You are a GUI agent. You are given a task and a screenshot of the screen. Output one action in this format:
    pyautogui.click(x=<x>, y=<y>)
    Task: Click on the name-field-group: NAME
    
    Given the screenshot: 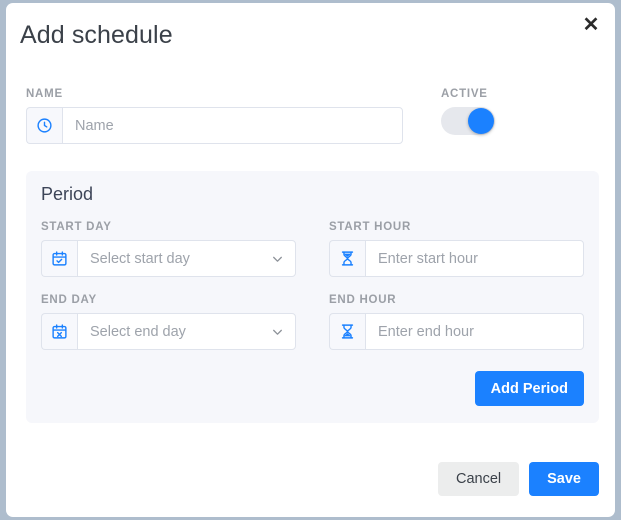 What is the action you would take?
    pyautogui.click(x=214, y=116)
    